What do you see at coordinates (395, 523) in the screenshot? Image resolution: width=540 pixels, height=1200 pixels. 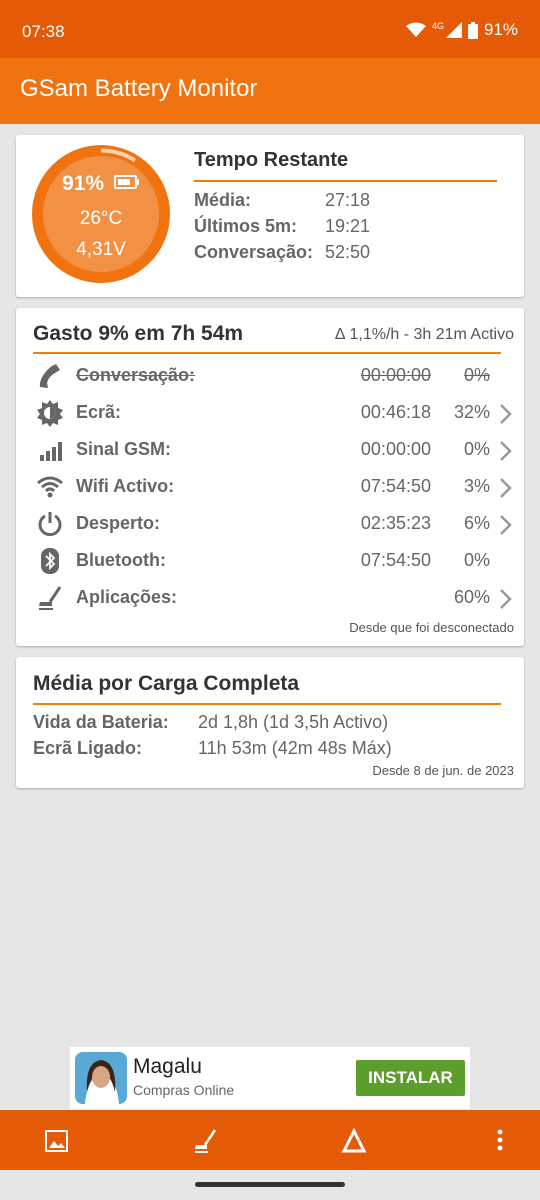 I see `usage-time: 02:35:23` at bounding box center [395, 523].